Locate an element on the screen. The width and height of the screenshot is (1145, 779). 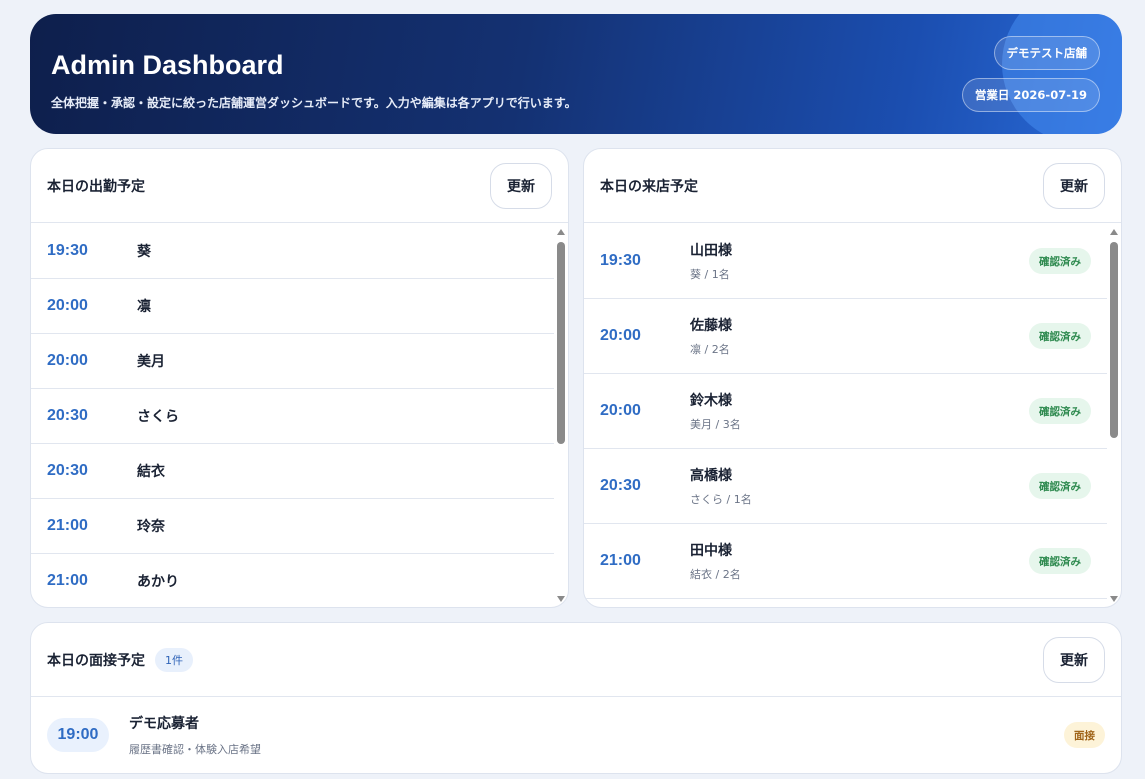
visit-row: 19:30 山田様葵 / 1名 確認済み is located at coordinates (845, 261).